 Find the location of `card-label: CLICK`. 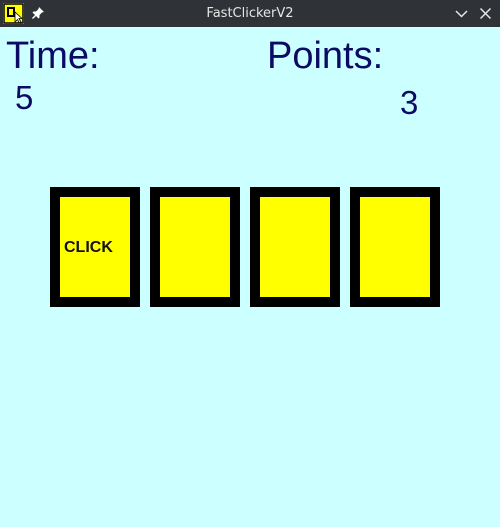

card-label: CLICK is located at coordinates (88, 247).